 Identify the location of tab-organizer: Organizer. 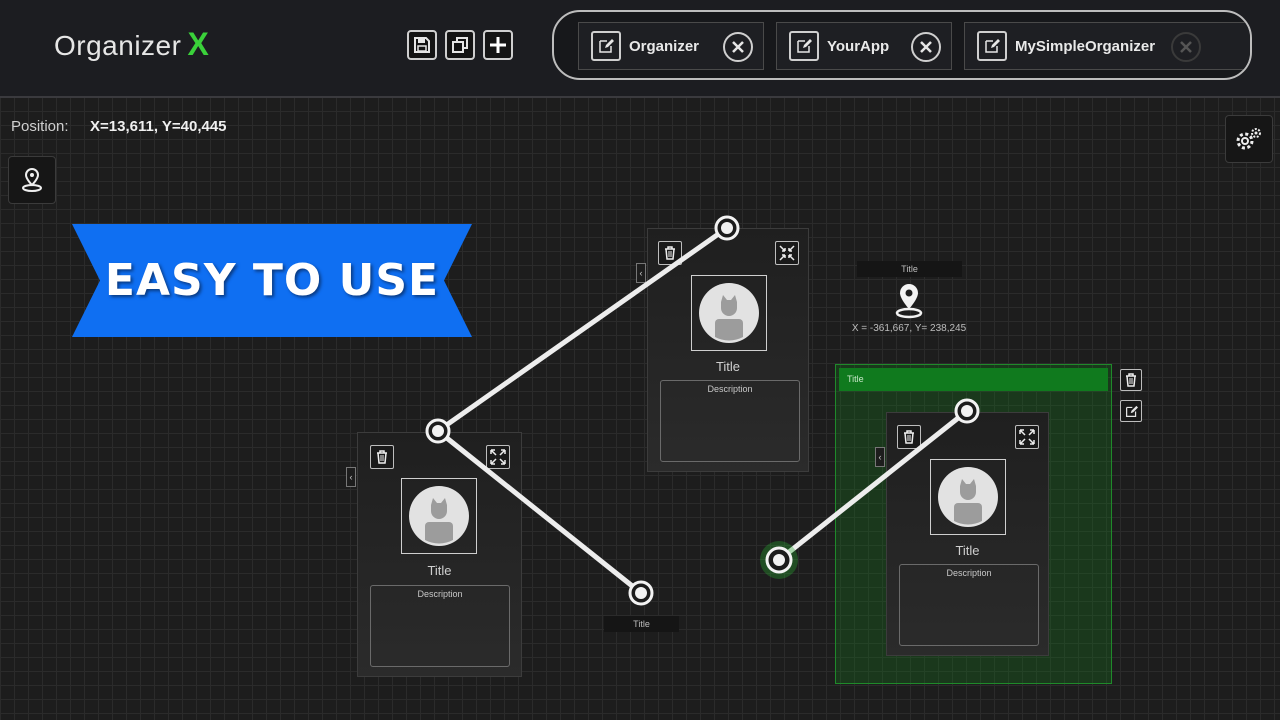
(671, 46).